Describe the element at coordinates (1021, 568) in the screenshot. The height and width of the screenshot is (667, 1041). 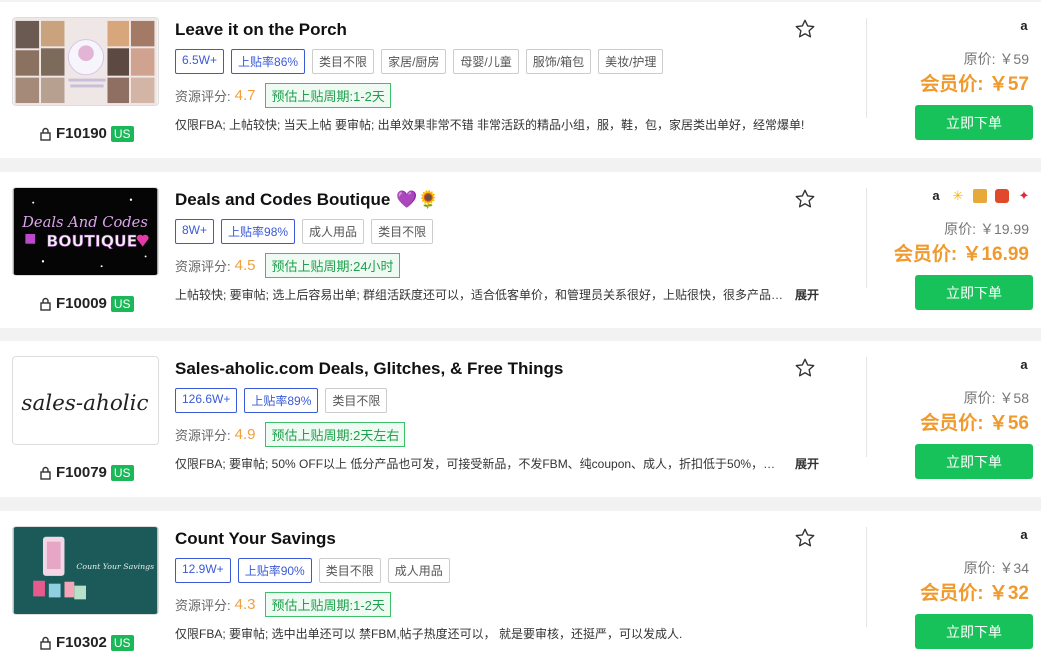
I see `original-price-value: 34` at that location.